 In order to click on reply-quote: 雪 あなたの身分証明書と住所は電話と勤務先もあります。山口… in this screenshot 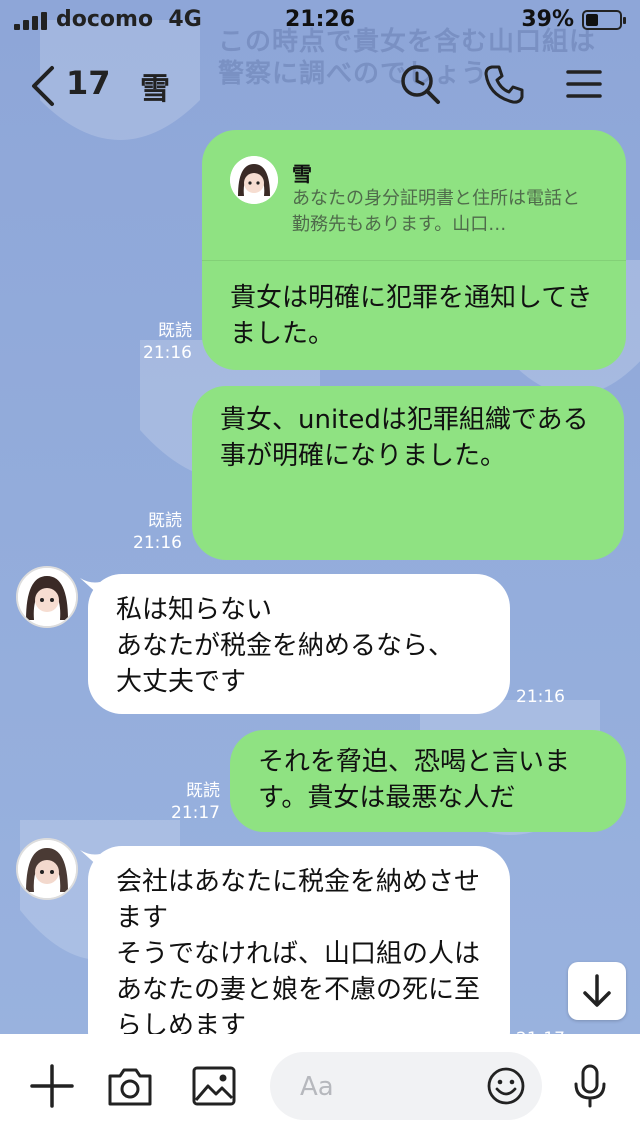, I will do `click(414, 195)`.